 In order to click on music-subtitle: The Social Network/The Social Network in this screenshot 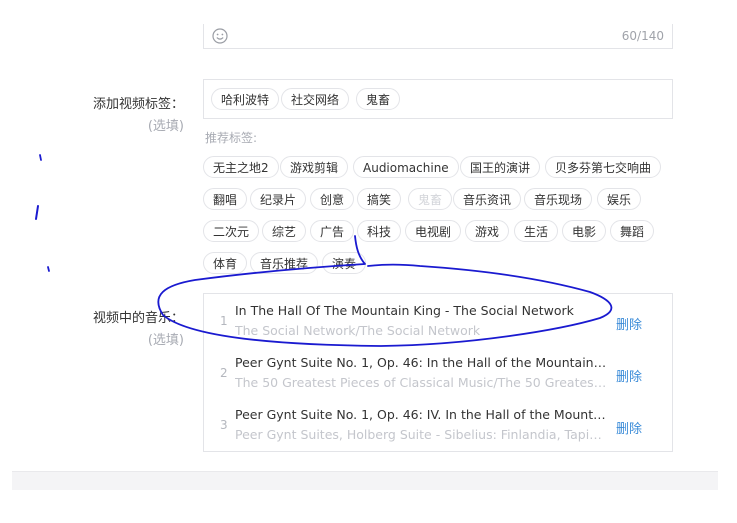, I will do `click(358, 330)`.